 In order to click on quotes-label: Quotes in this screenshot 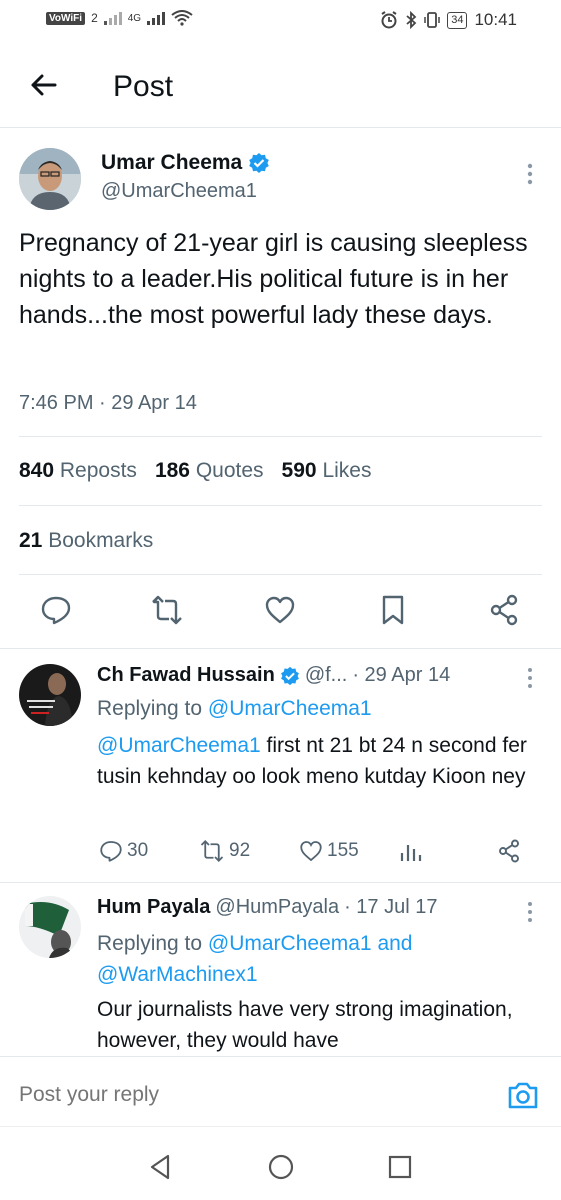, I will do `click(229, 470)`.